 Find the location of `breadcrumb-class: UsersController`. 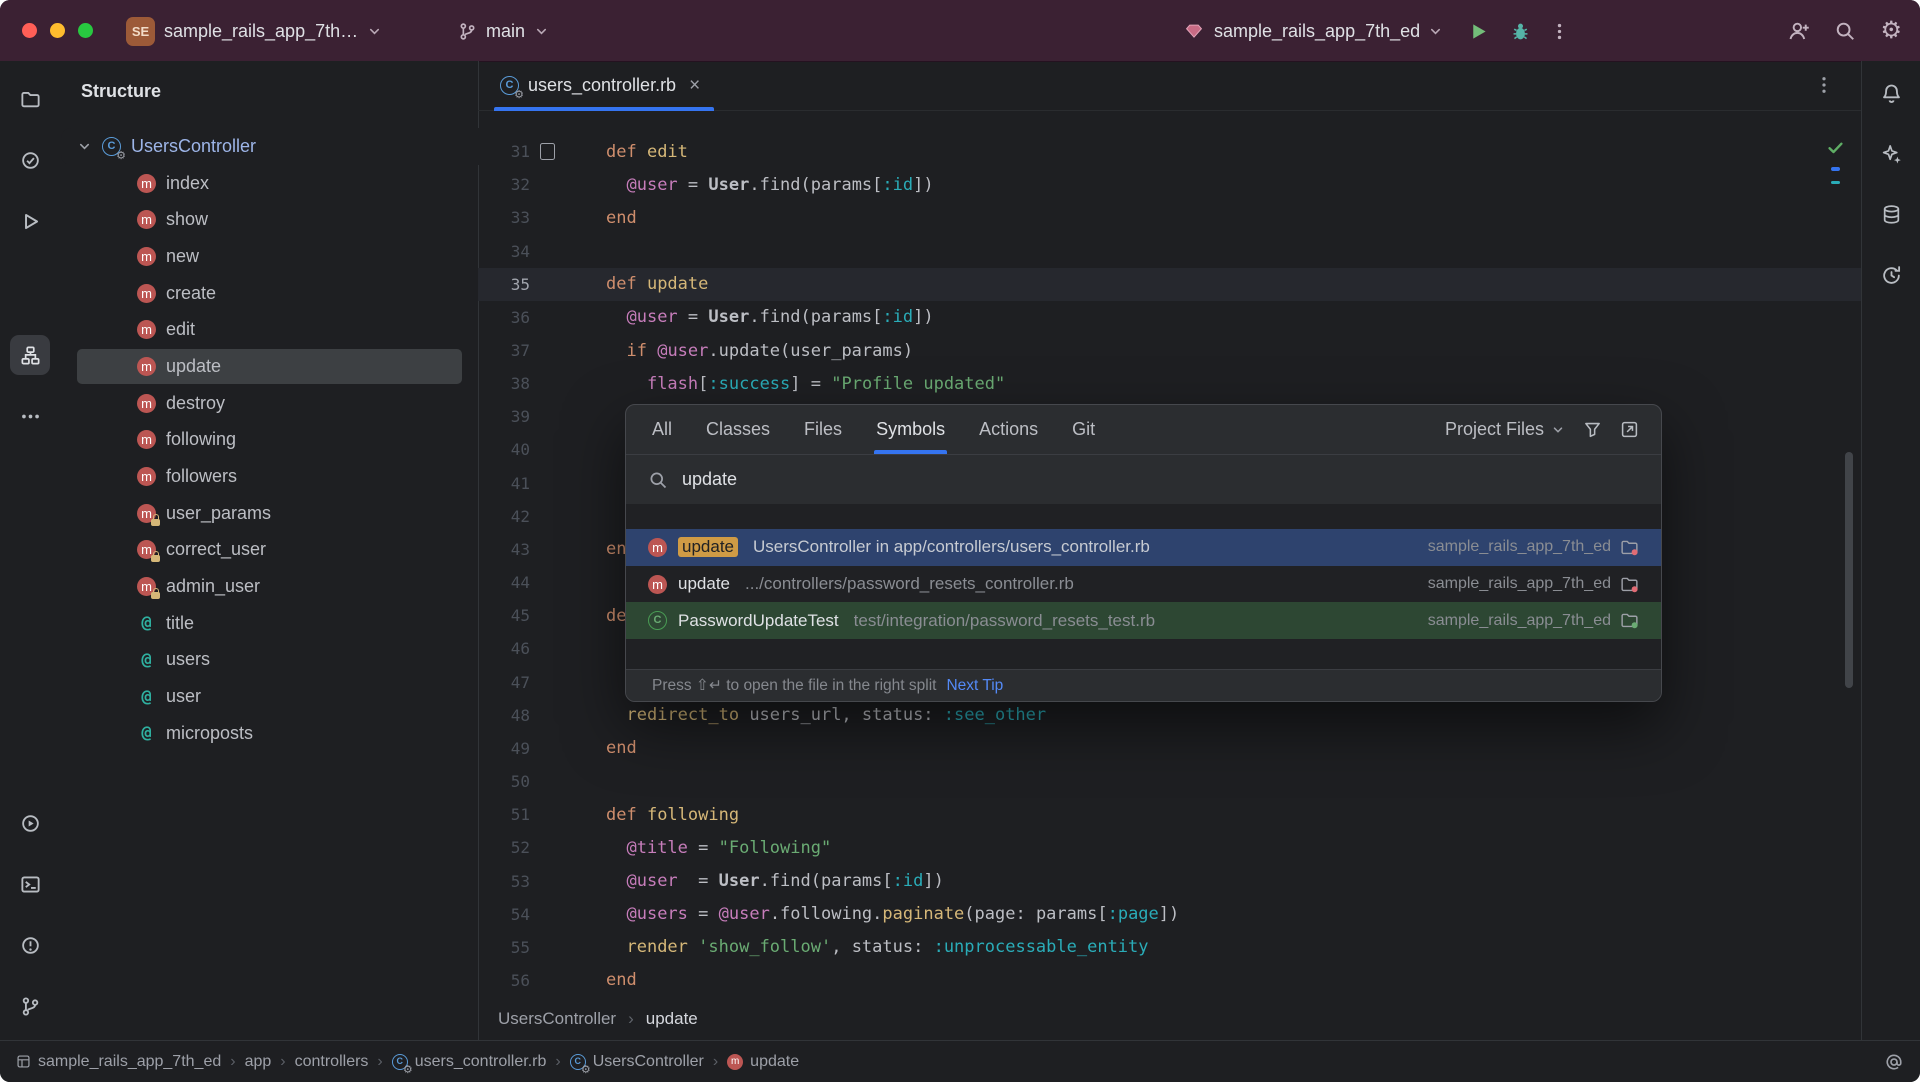

breadcrumb-class: UsersController is located at coordinates (557, 1019).